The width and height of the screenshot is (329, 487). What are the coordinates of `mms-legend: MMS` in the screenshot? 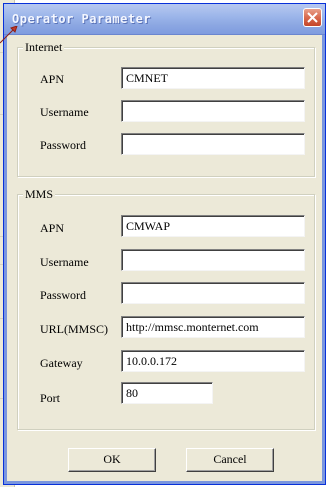 It's located at (39, 194).